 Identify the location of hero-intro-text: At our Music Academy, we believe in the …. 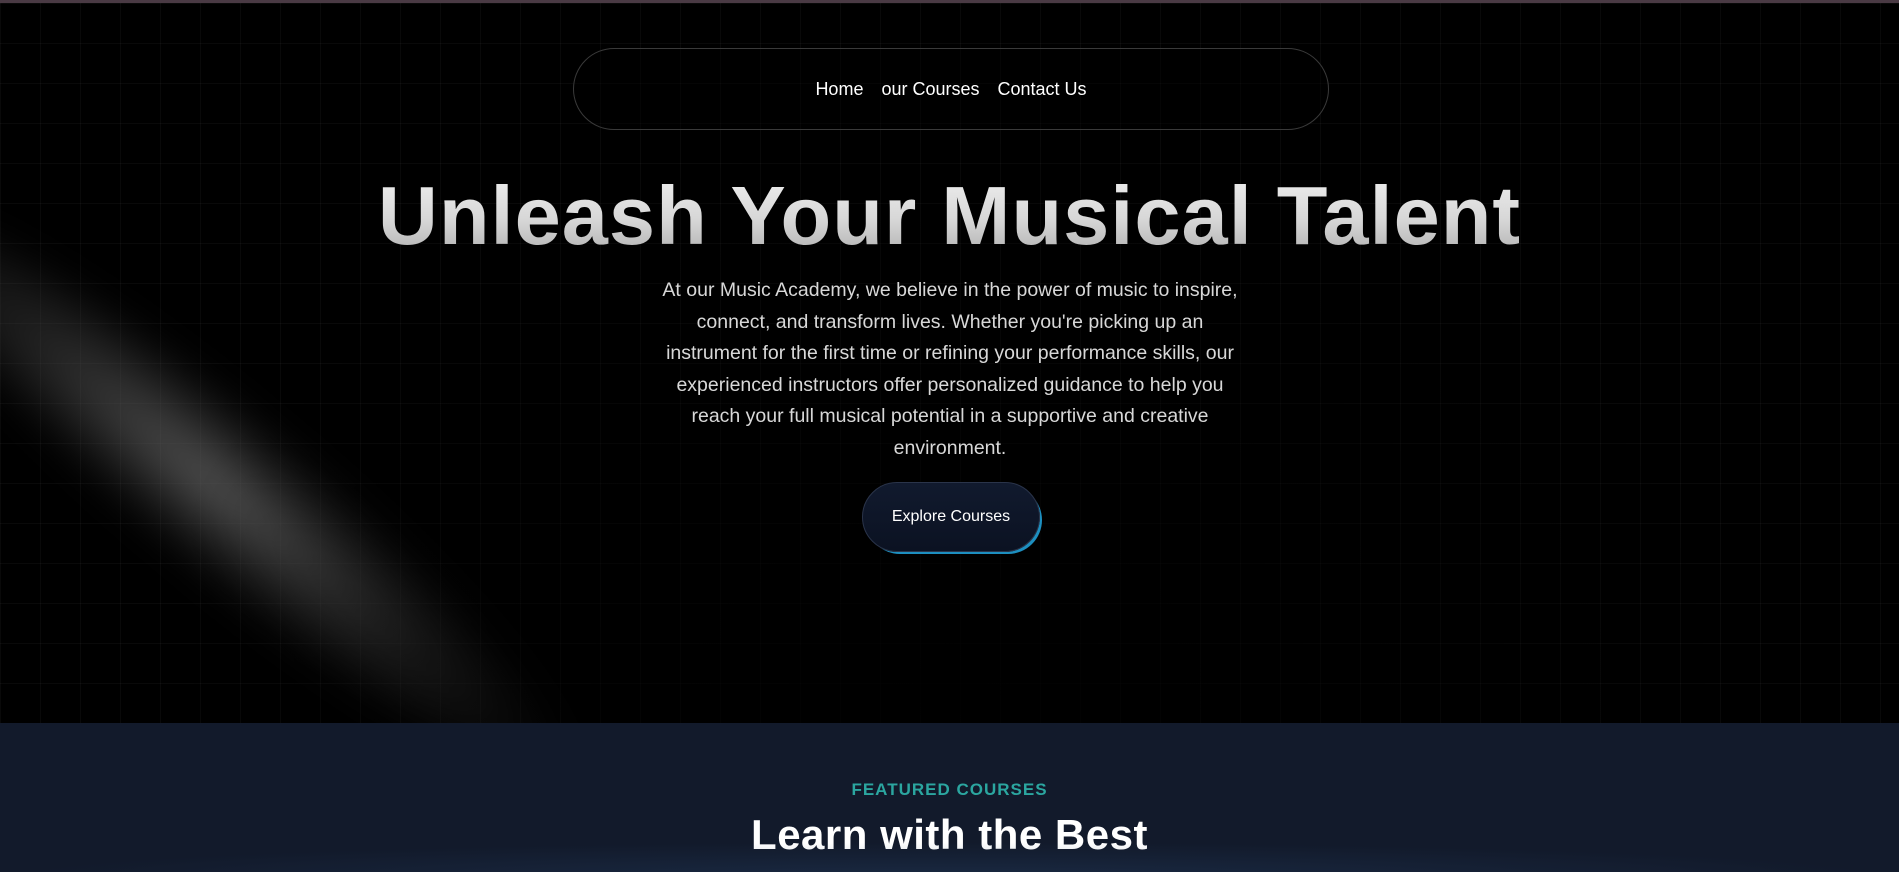
(950, 369).